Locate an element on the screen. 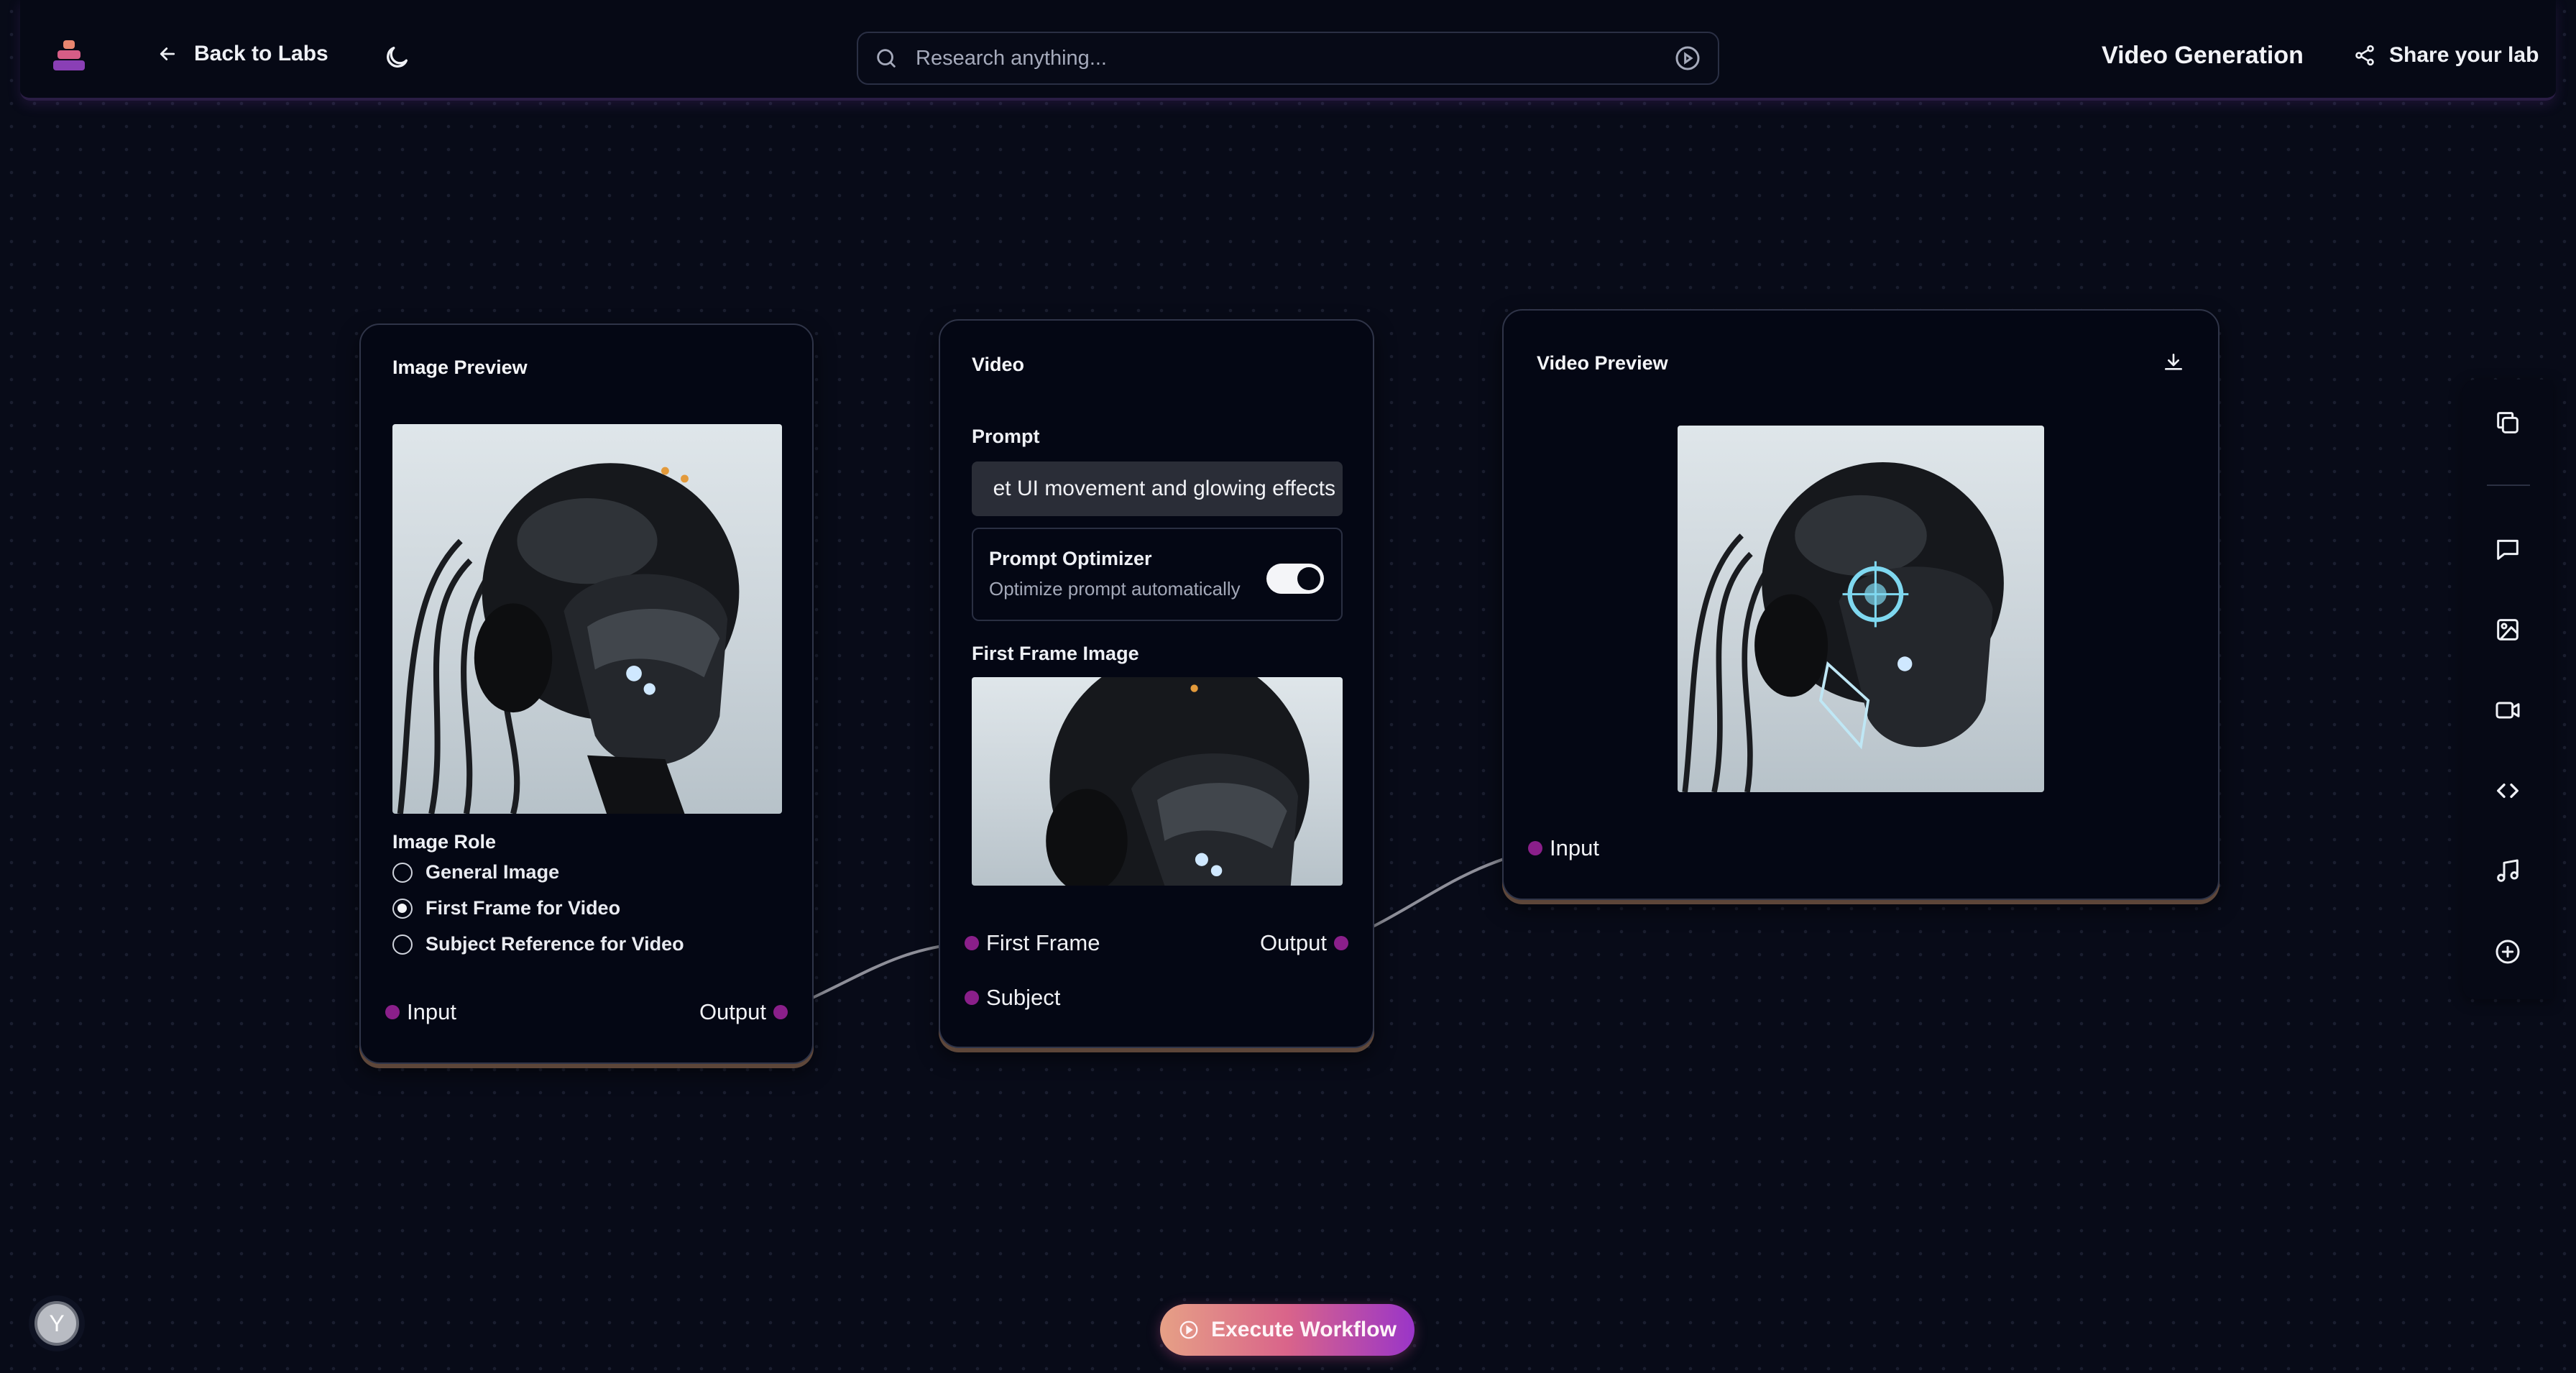 This screenshot has width=2576, height=1373. prompt-optimizer-toggle is located at coordinates (1295, 579).